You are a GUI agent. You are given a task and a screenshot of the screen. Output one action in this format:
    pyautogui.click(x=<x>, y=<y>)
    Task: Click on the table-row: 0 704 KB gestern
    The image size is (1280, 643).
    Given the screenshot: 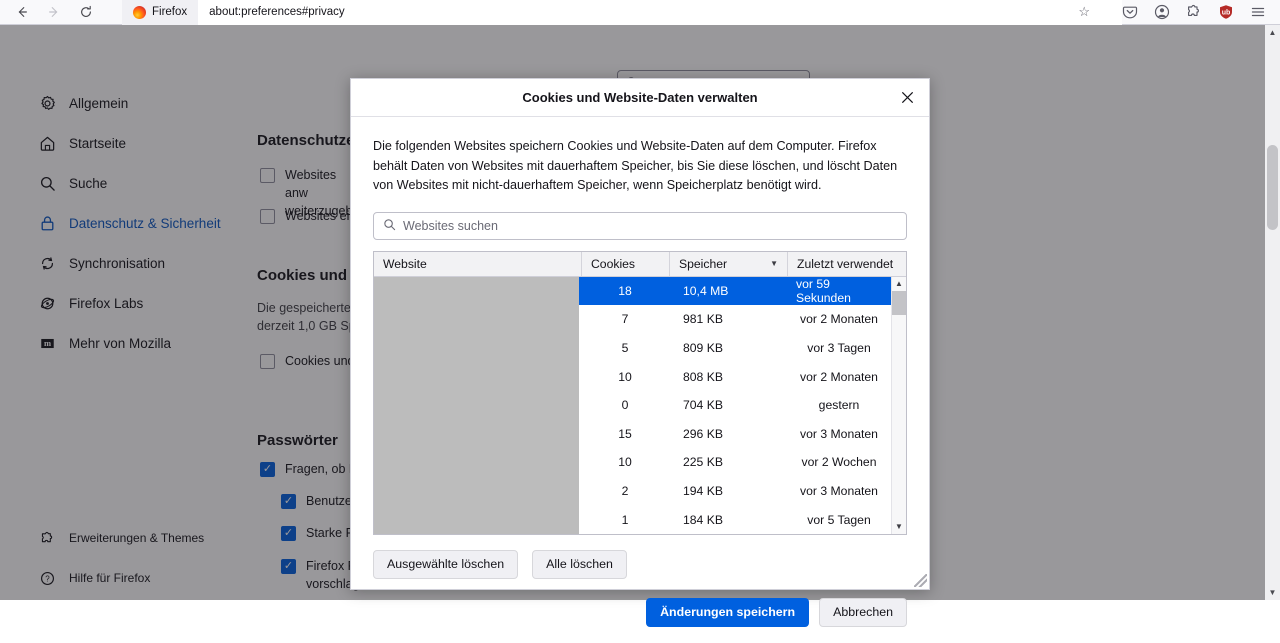 What is the action you would take?
    pyautogui.click(x=632, y=405)
    